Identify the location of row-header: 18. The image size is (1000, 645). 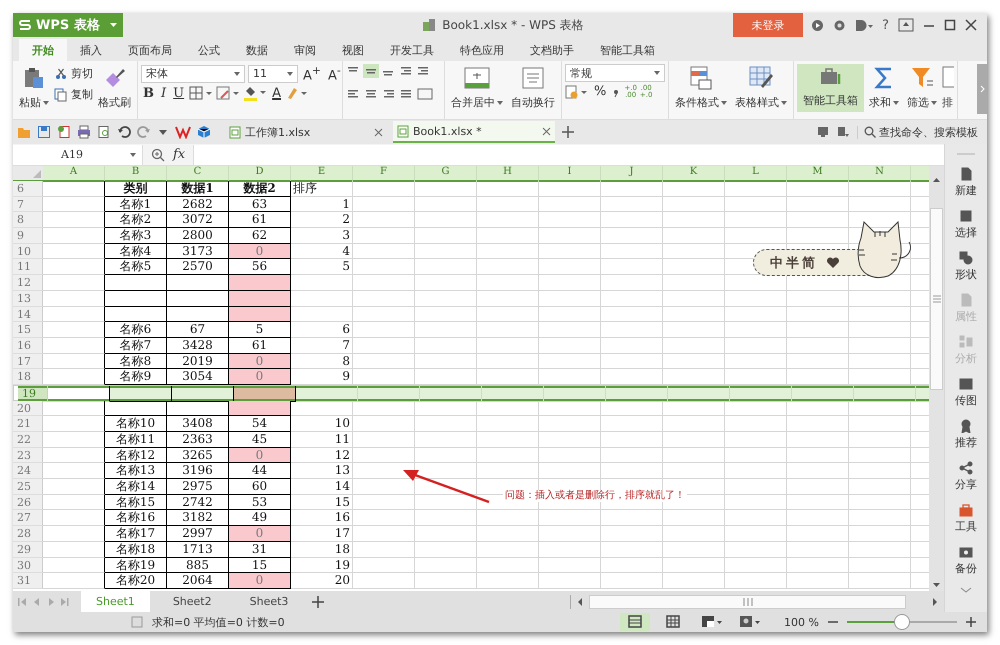
(28, 377).